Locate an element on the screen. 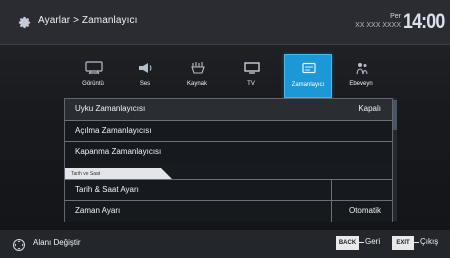 Image resolution: width=450 pixels, height=258 pixels. tab-label: Ebeveyn is located at coordinates (361, 84).